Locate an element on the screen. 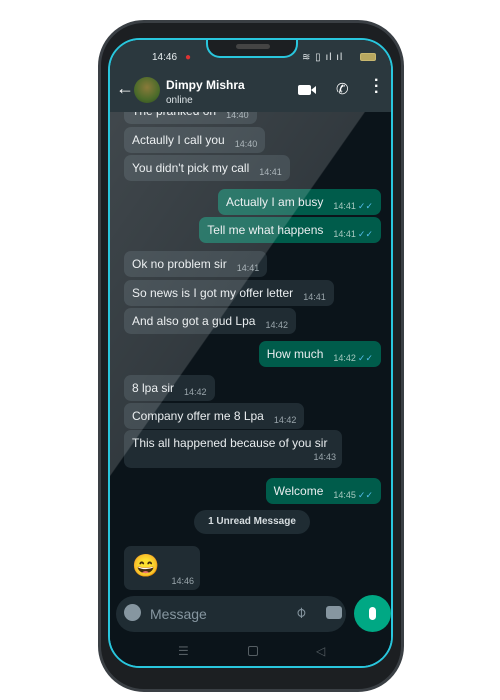  back-arrow-icon: ← is located at coordinates (125, 88).